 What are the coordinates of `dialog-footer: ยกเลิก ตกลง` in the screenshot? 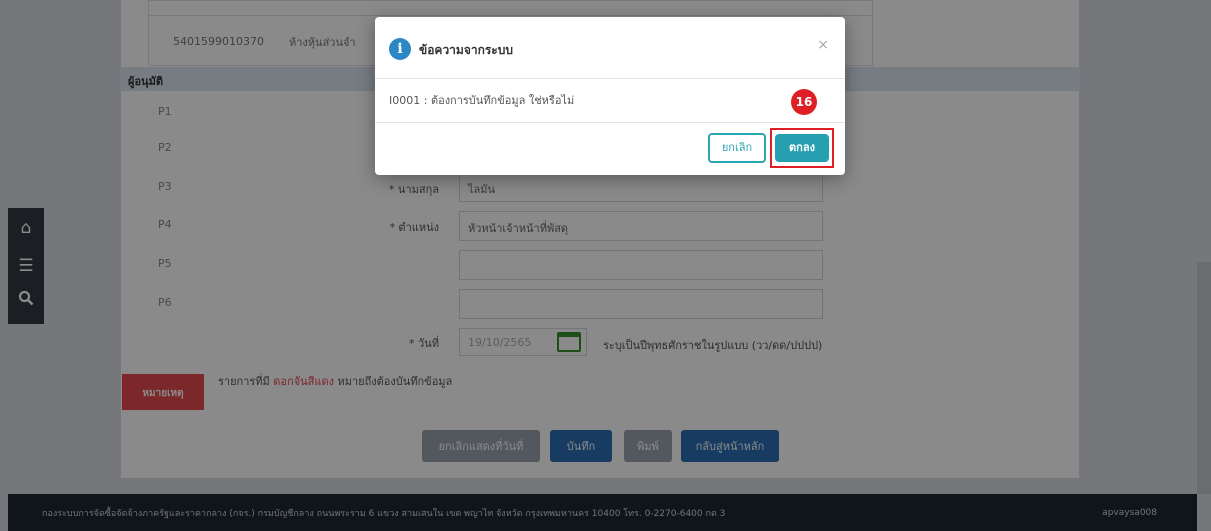 It's located at (610, 149).